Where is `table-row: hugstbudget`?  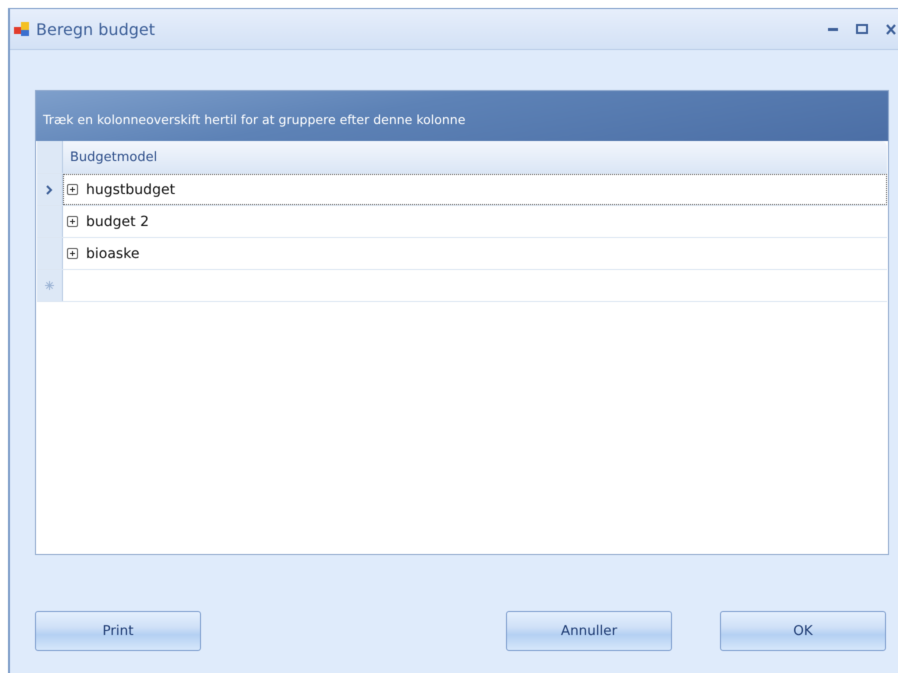 table-row: hugstbudget is located at coordinates (475, 189).